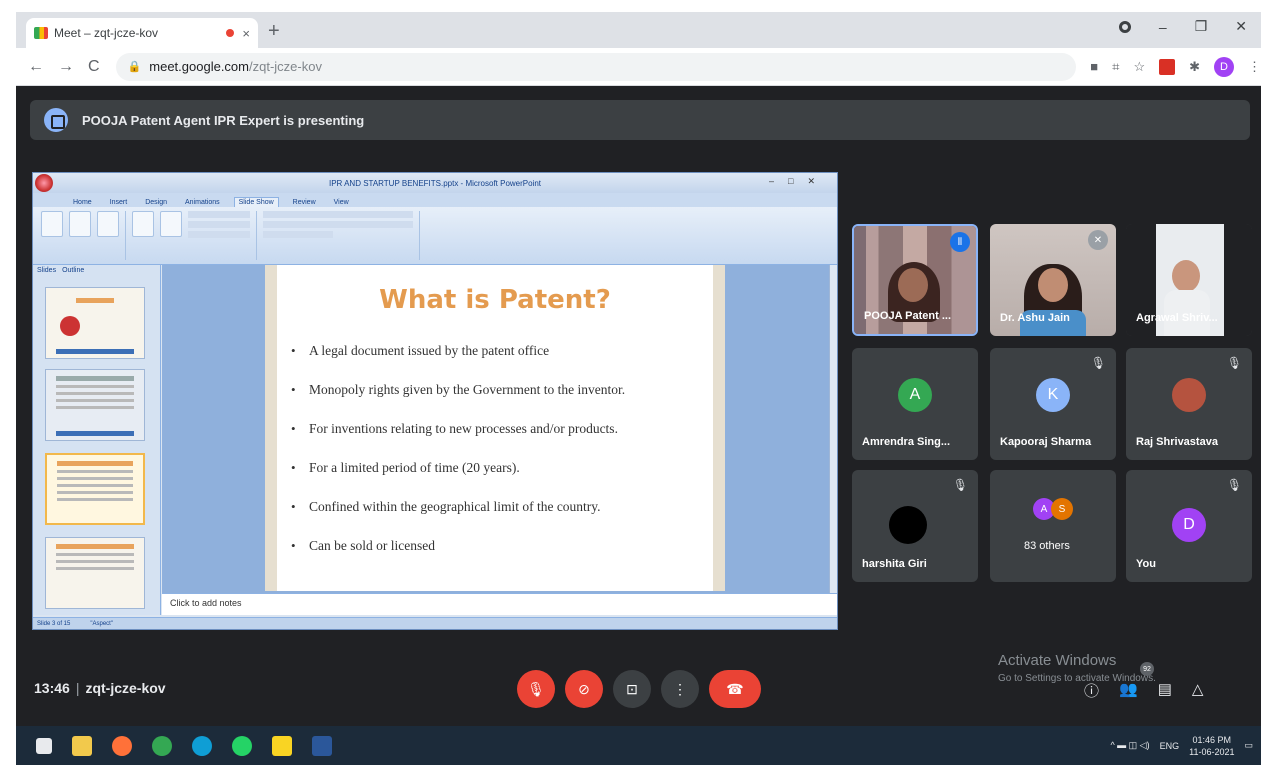 Image resolution: width=1265 pixels, height=769 pixels. What do you see at coordinates (1147, 669) in the screenshot?
I see `participant-count-badge: 92` at bounding box center [1147, 669].